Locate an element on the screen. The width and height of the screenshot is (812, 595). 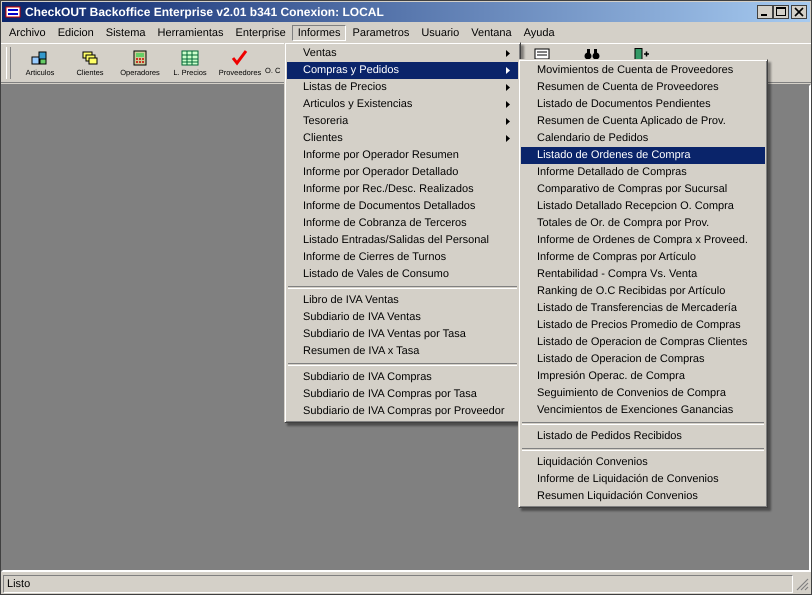
window-title: CheckOUT Backoffice Enterprise v2.01 b341 Conexion: LOCAL is located at coordinates (205, 12).